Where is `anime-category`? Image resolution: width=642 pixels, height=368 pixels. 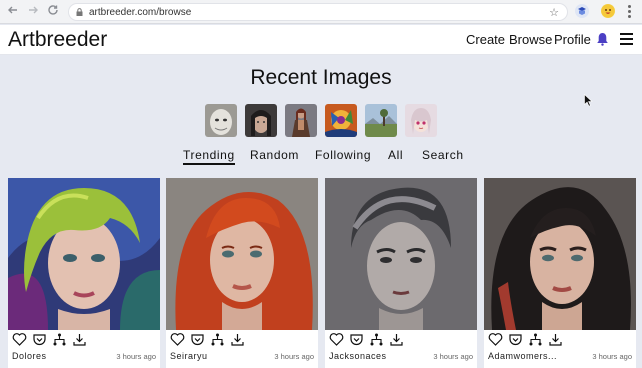 anime-category is located at coordinates (421, 120).